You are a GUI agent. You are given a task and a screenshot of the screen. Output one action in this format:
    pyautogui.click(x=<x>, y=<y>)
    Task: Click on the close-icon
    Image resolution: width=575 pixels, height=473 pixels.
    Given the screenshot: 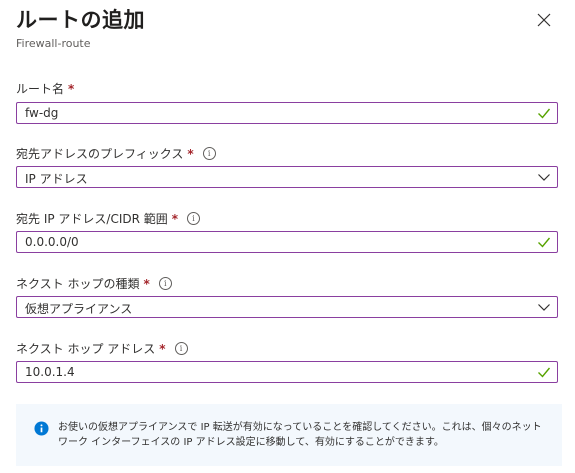 What is the action you would take?
    pyautogui.click(x=544, y=20)
    